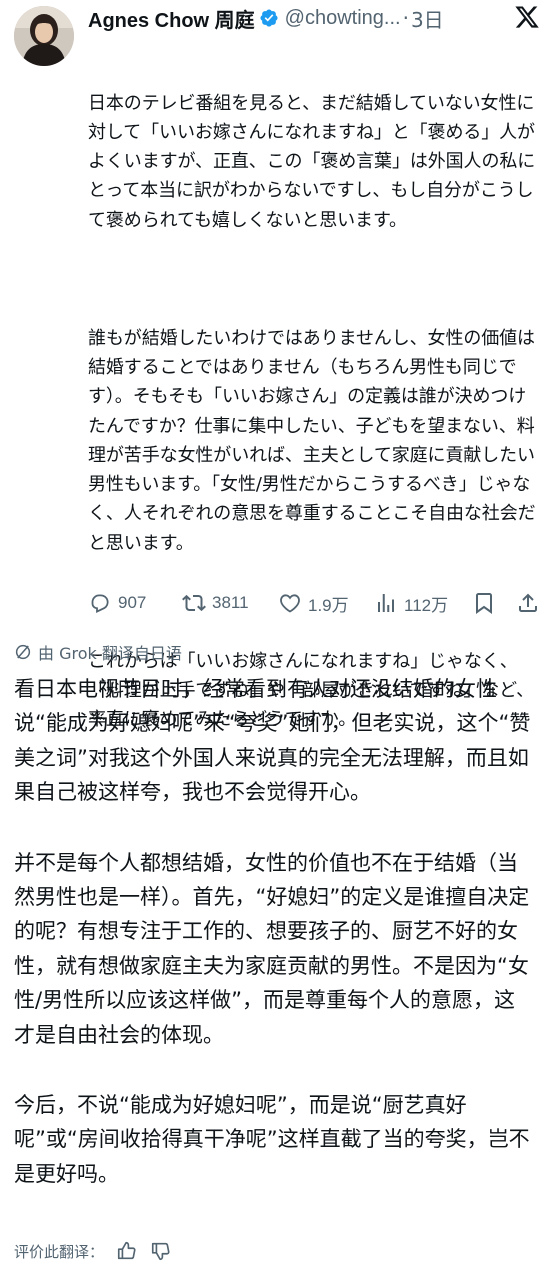 The image size is (554, 1280). Describe the element at coordinates (194, 603) in the screenshot. I see `repost-icon` at that location.